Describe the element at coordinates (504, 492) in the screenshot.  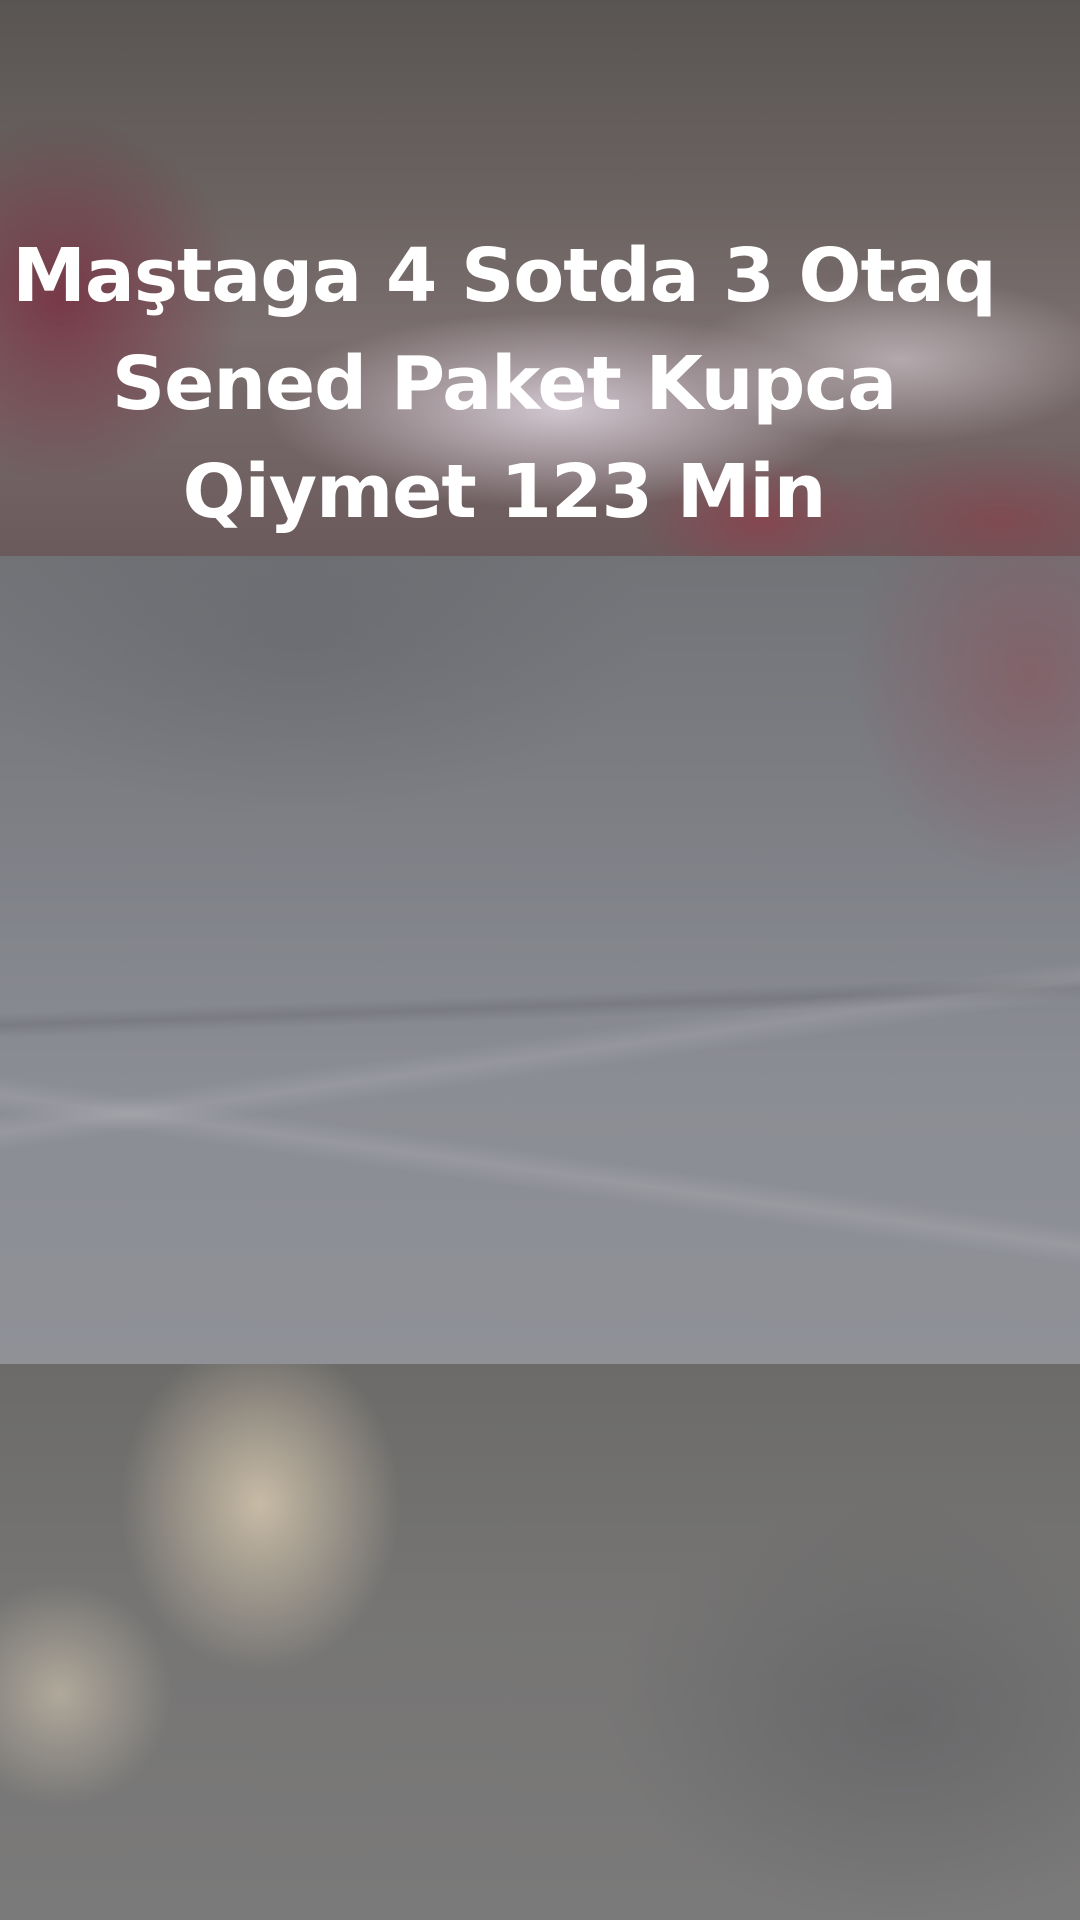
I see `caption-line-3: Qiymet 123 Min` at that location.